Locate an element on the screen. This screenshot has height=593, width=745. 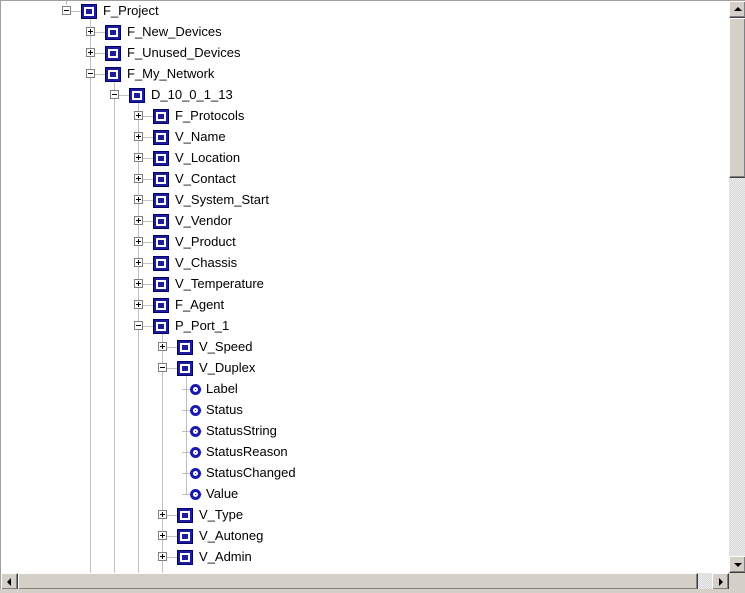
up-arrow-icon is located at coordinates (738, 9).